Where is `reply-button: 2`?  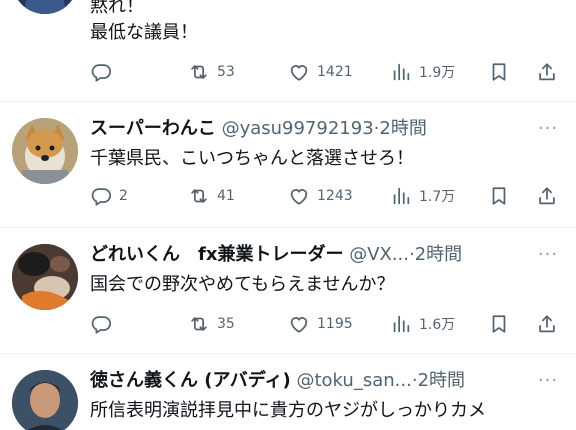
reply-button: 2 is located at coordinates (109, 196).